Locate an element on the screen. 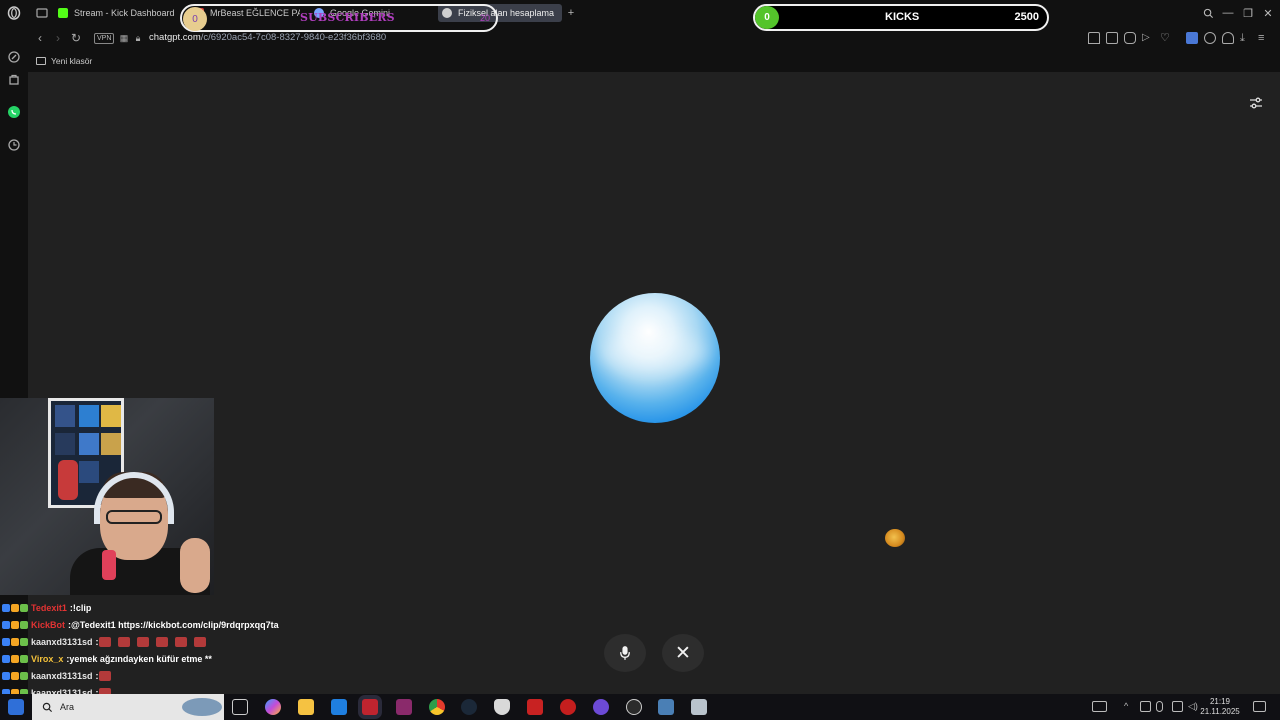 The height and width of the screenshot is (720, 1280). pin-icon is located at coordinates (1094, 38).